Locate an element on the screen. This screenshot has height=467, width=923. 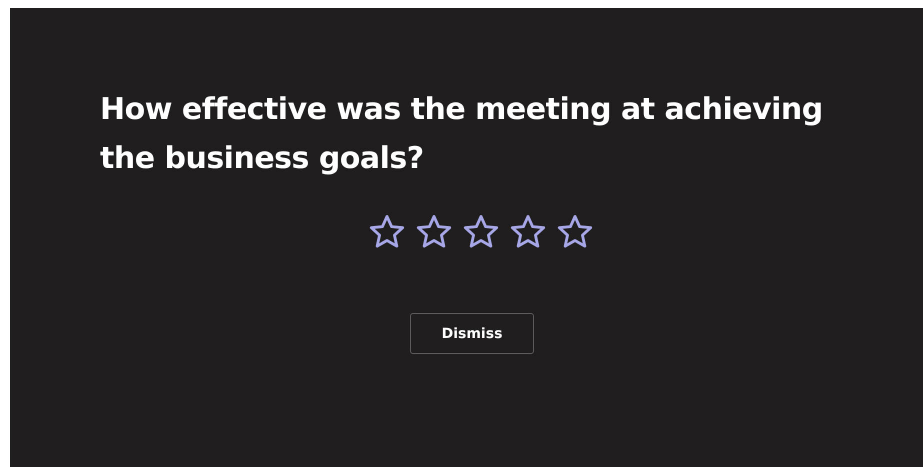
question-text: How effective was the meeting at achieving the business goals? is located at coordinates (462, 134).